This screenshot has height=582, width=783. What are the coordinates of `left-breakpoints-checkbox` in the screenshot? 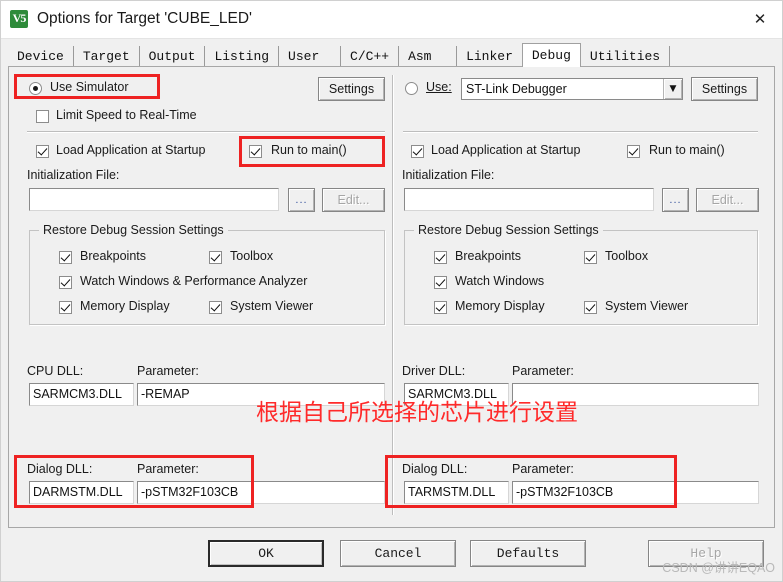 It's located at (65, 257).